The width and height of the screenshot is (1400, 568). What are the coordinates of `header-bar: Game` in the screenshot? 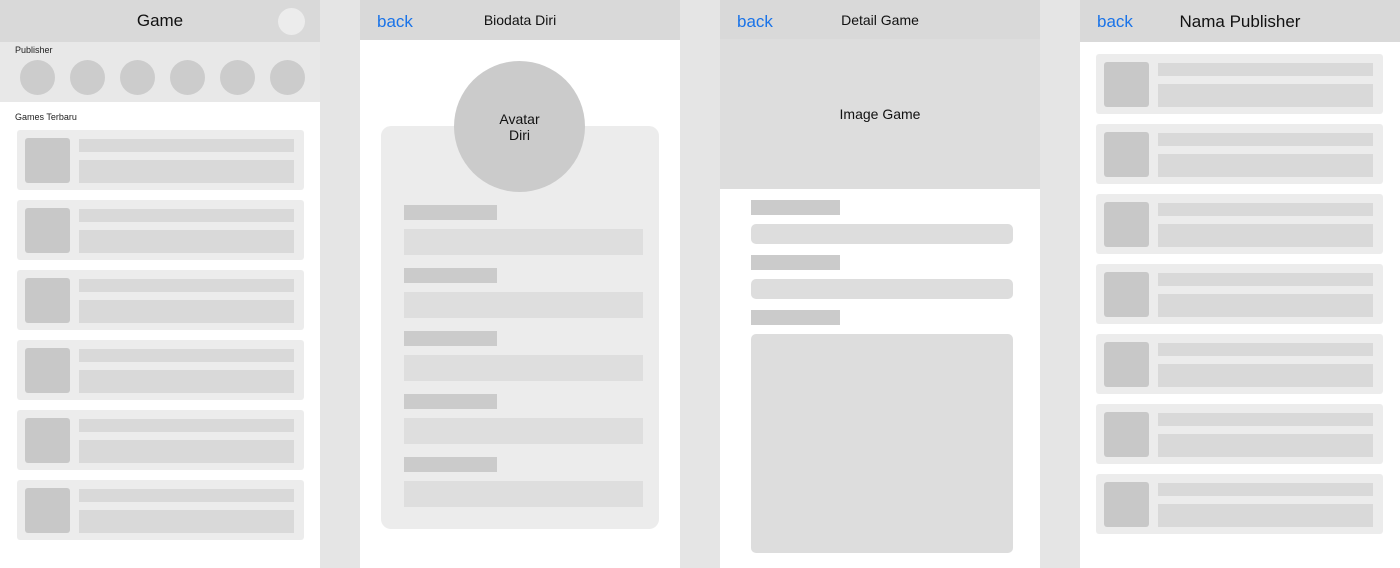 It's located at (160, 21).